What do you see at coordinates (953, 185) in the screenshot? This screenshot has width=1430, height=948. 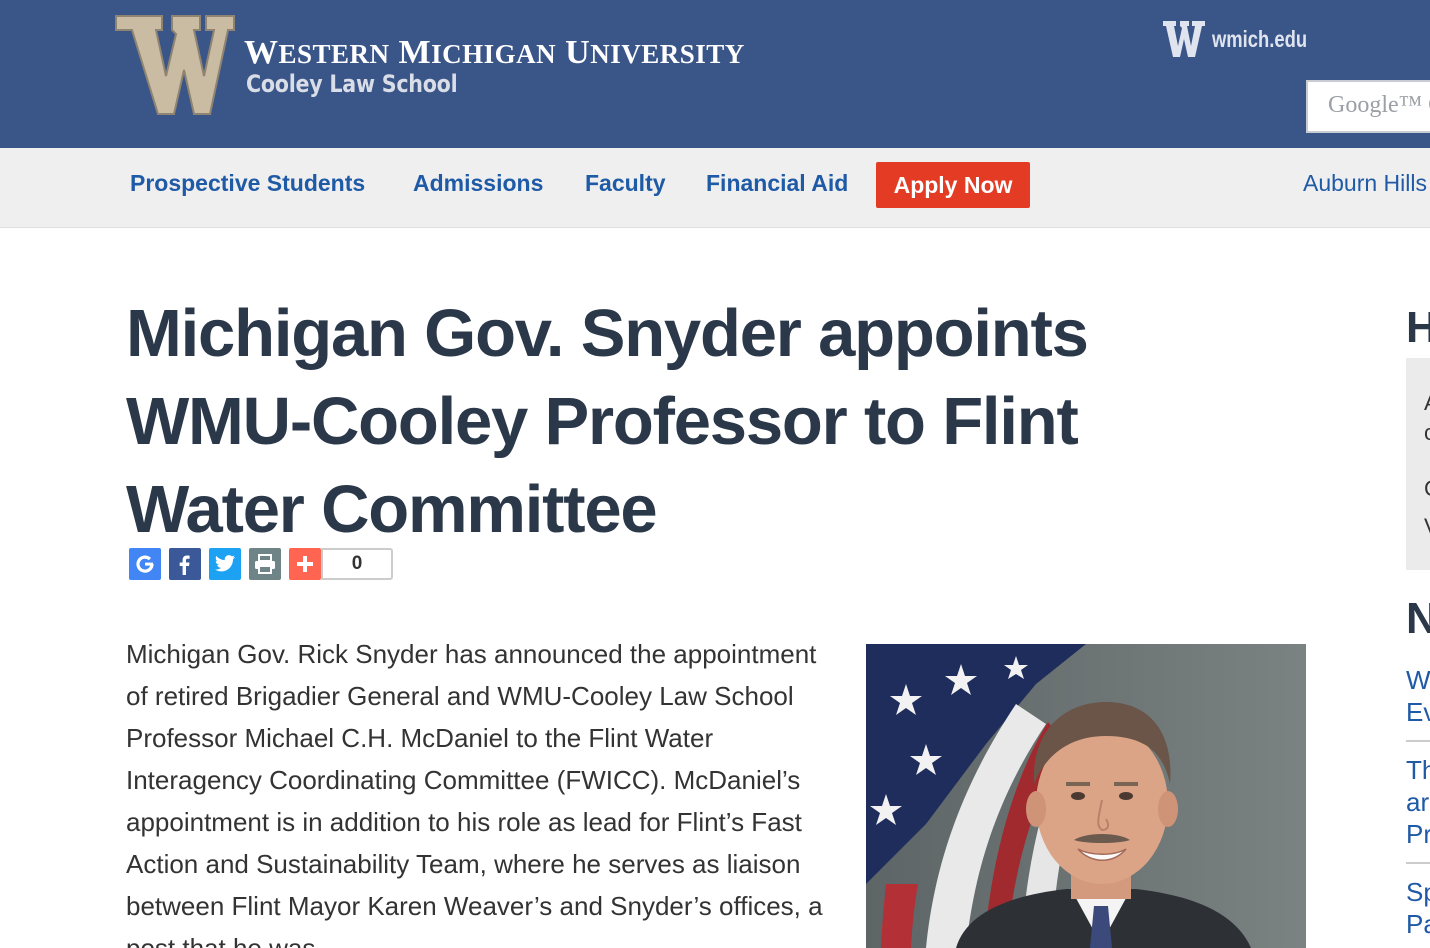 I see `apply-now-button: Apply Now` at bounding box center [953, 185].